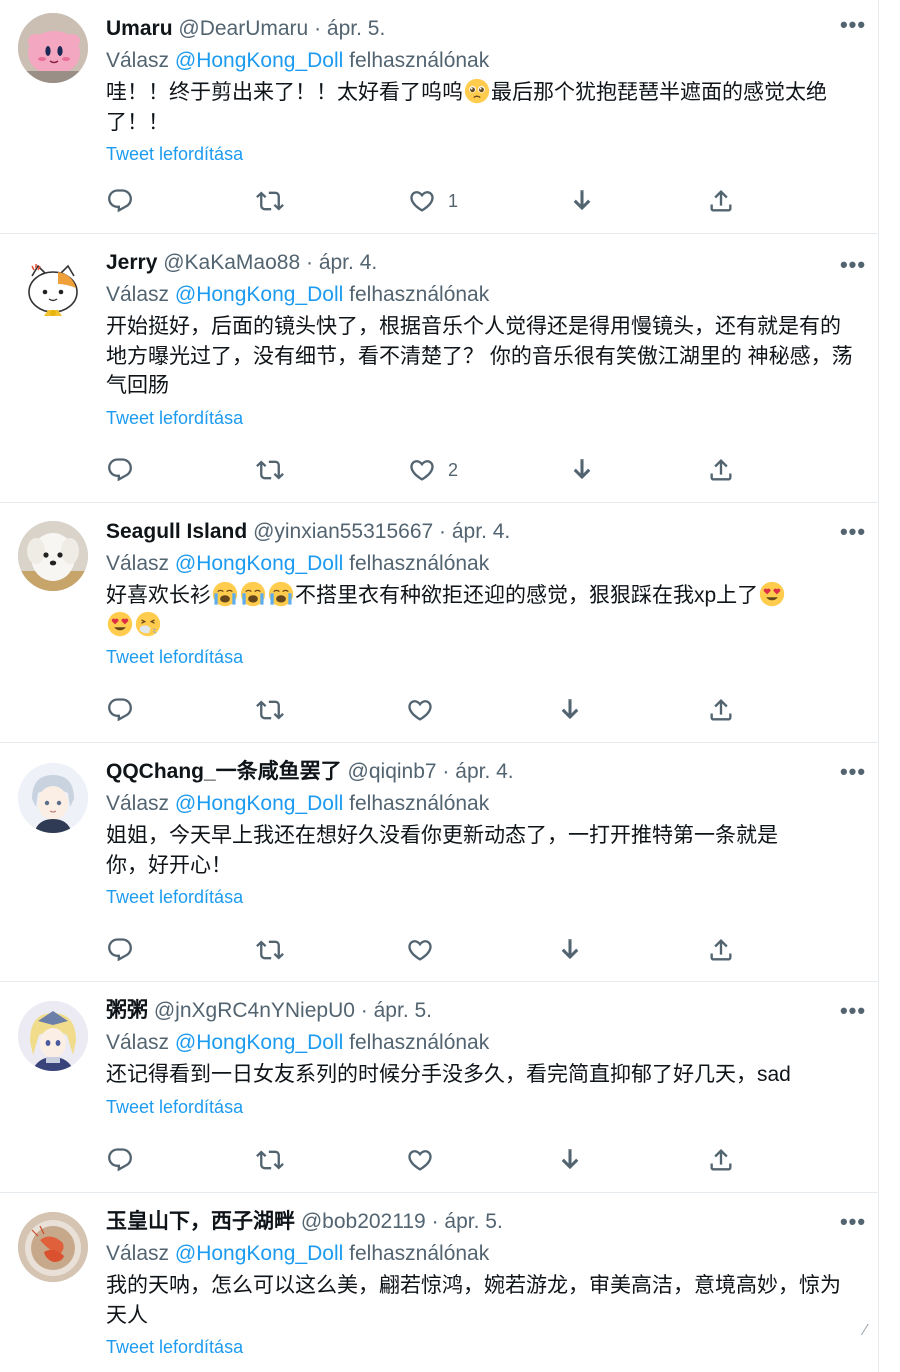 The image size is (900, 1372). I want to click on like-count: 2, so click(453, 469).